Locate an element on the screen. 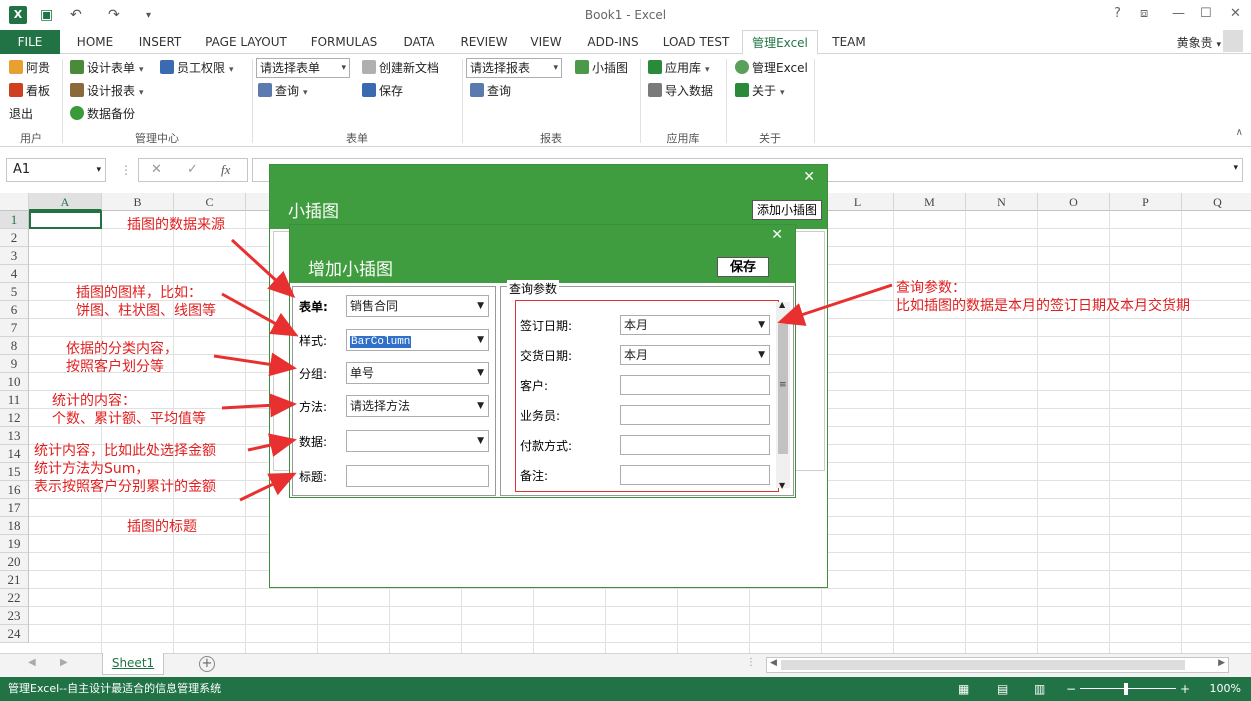 The width and height of the screenshot is (1251, 701). row-header: 19 is located at coordinates (14, 544).